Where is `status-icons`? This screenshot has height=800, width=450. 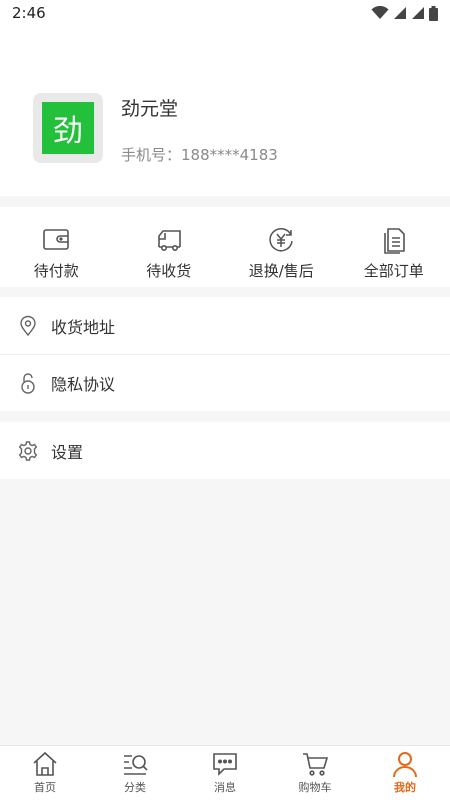
status-icons is located at coordinates (404, 13).